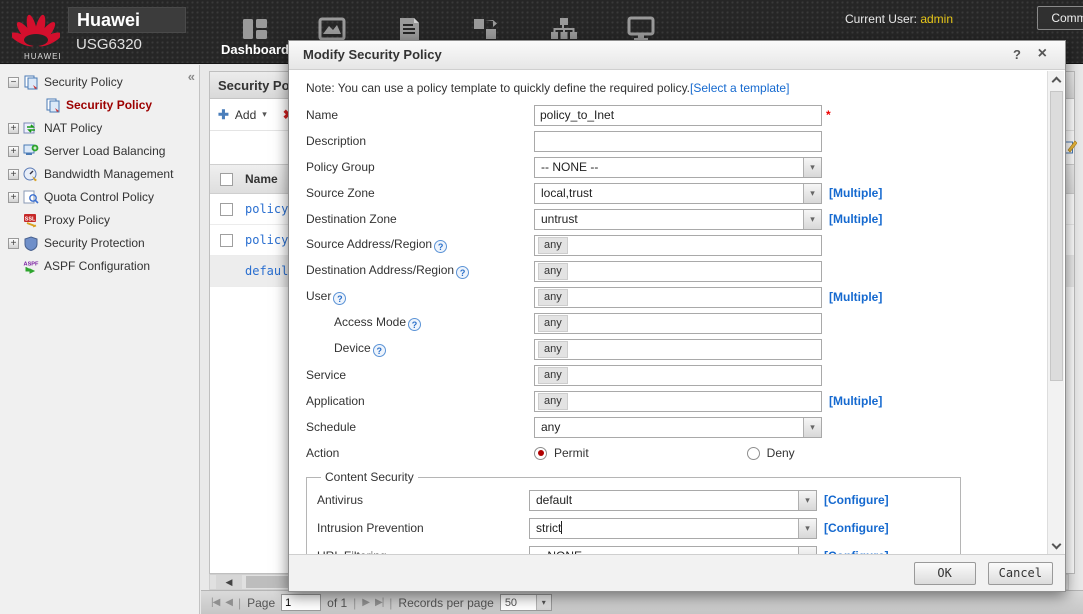 The width and height of the screenshot is (1083, 614). I want to click on sidebar-item-aspf-configuration: ASPF ASPF Configuration, so click(99, 266).